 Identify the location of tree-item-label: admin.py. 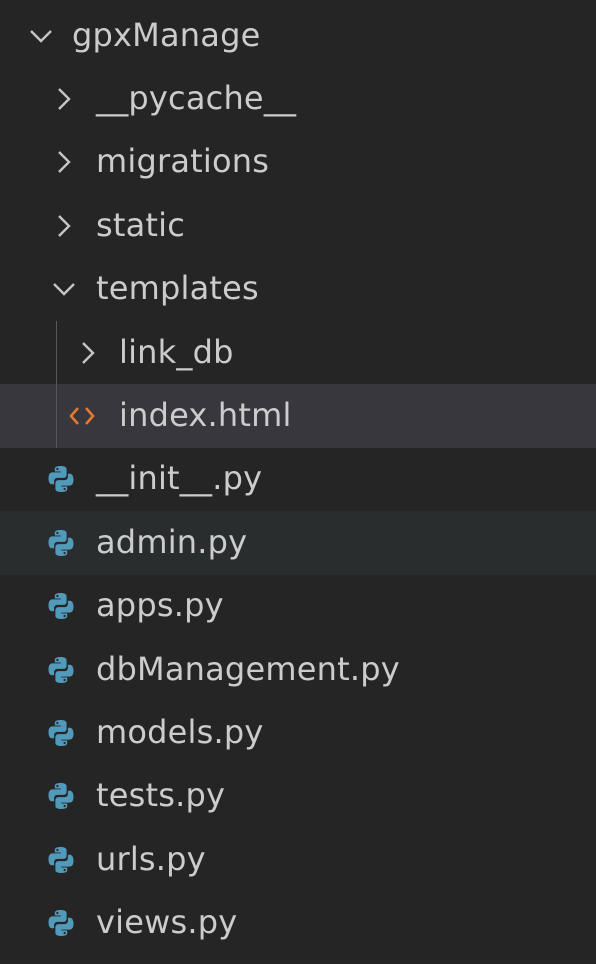
(172, 542).